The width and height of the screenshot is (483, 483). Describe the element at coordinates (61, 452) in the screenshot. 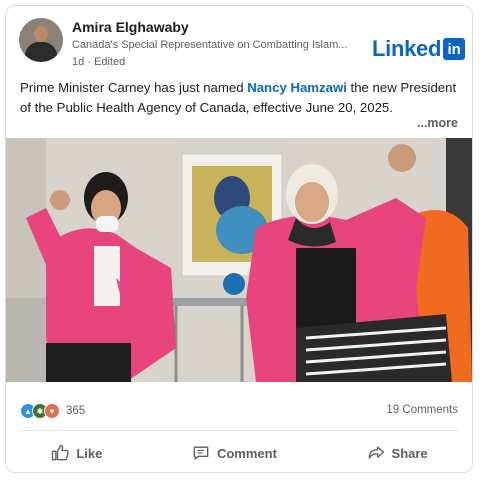

I see `thumbs-up-icon` at that location.